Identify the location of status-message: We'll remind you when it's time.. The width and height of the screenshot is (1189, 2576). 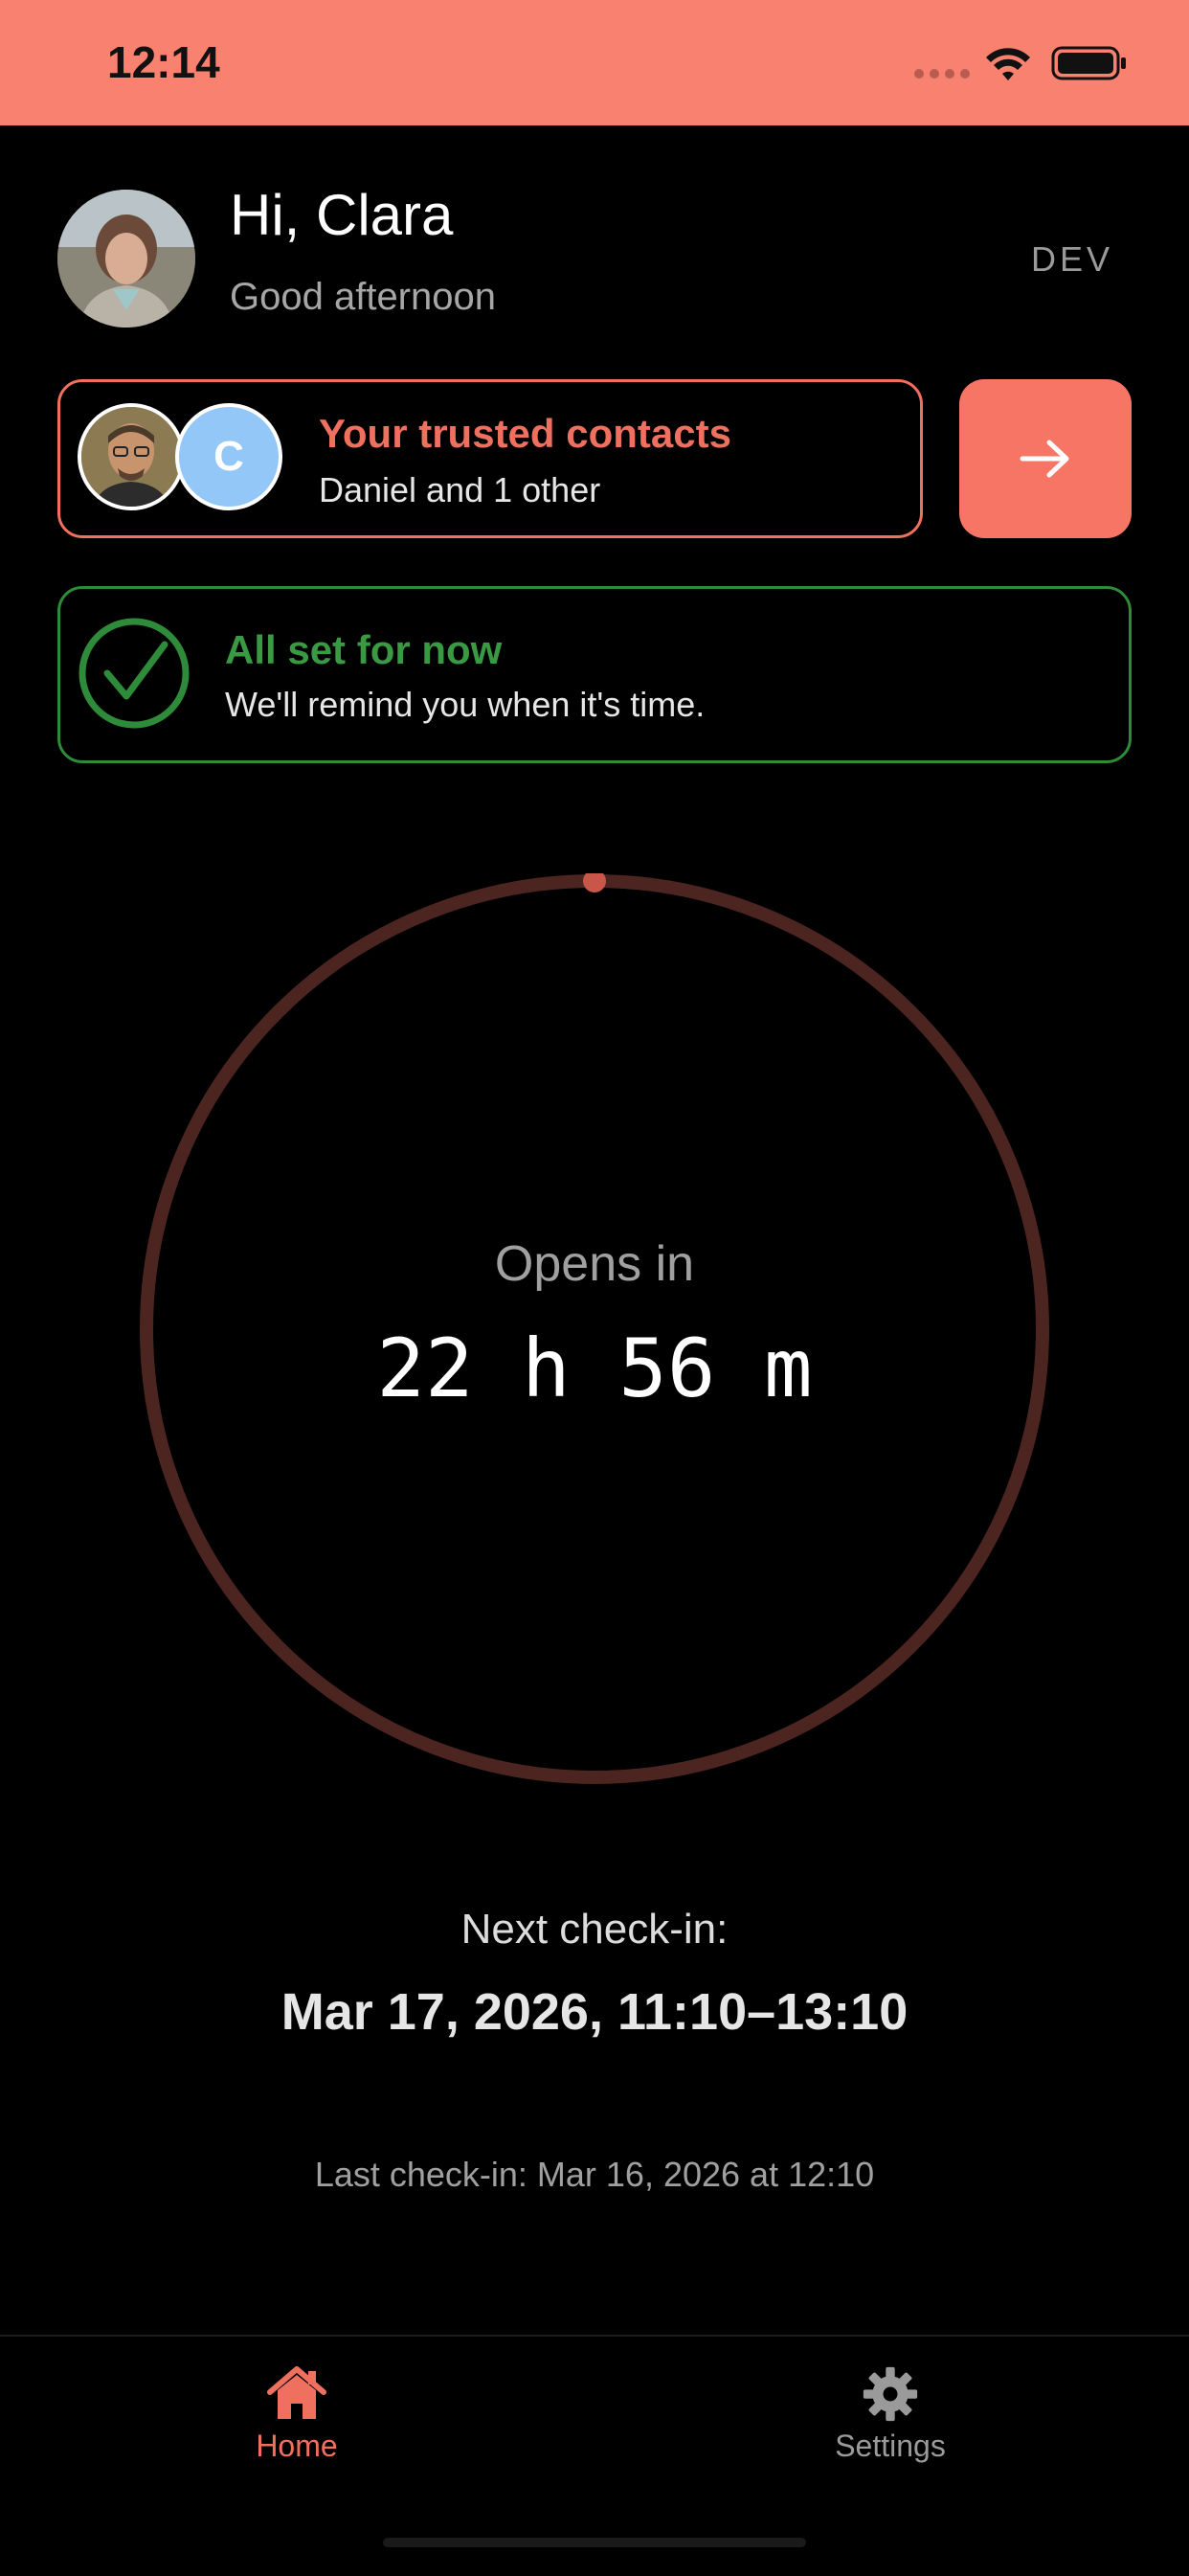
(465, 704).